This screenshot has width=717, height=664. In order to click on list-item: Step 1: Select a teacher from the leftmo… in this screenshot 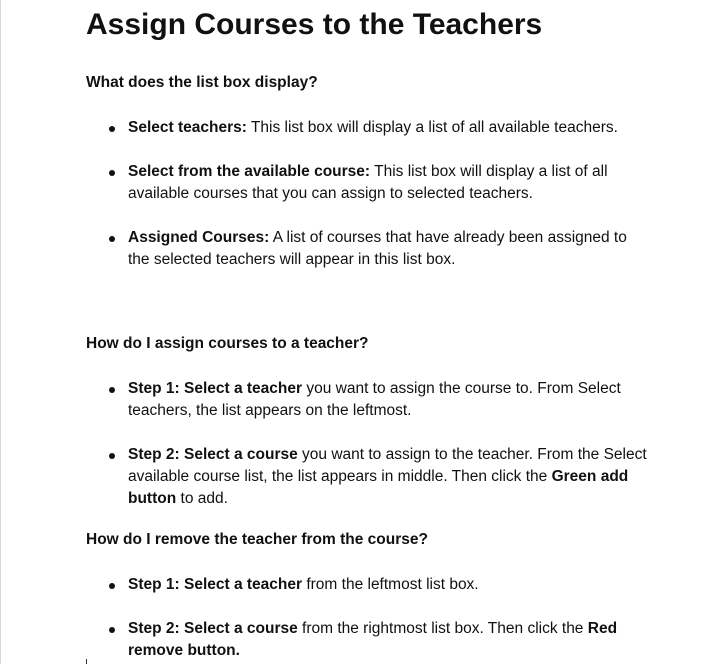, I will do `click(367, 585)`.